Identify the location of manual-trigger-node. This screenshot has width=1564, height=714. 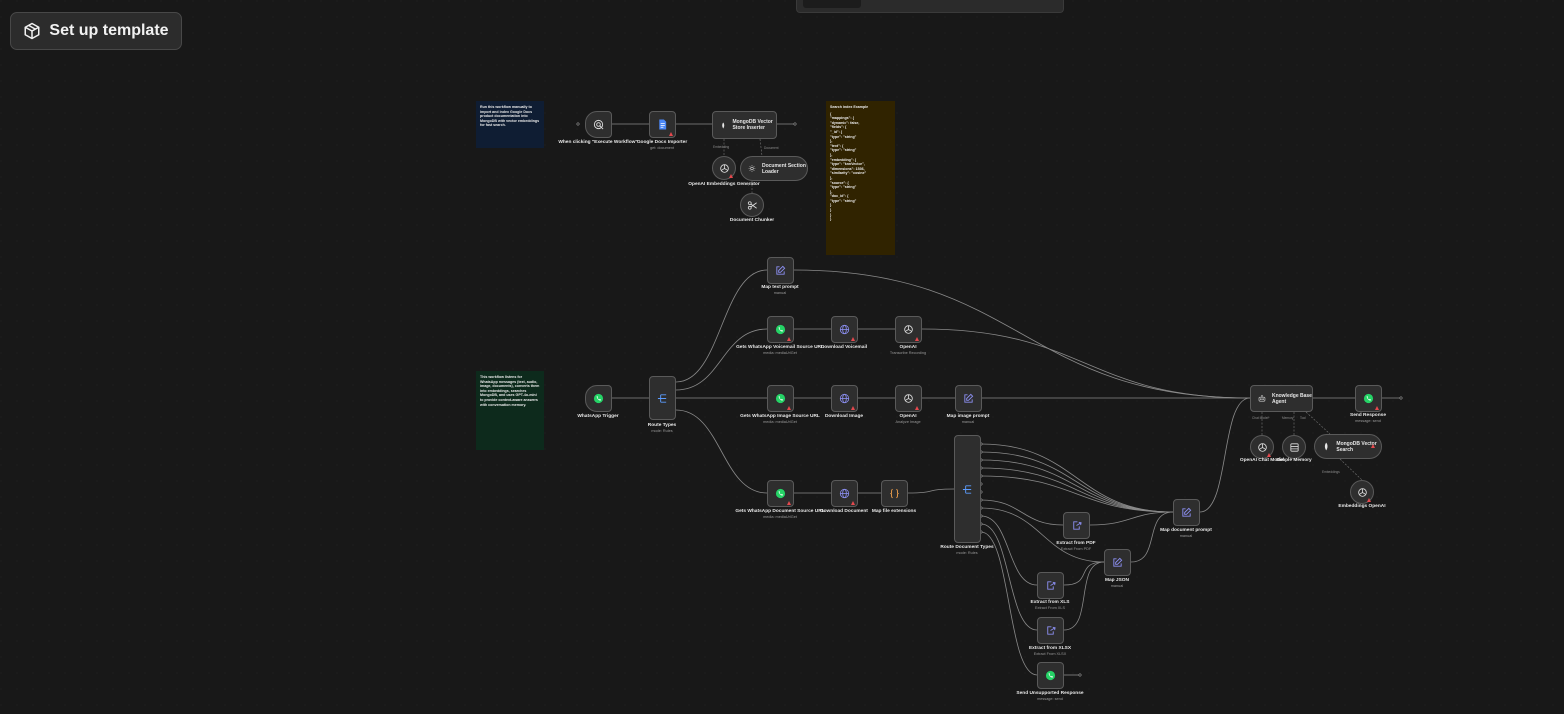
(598, 124).